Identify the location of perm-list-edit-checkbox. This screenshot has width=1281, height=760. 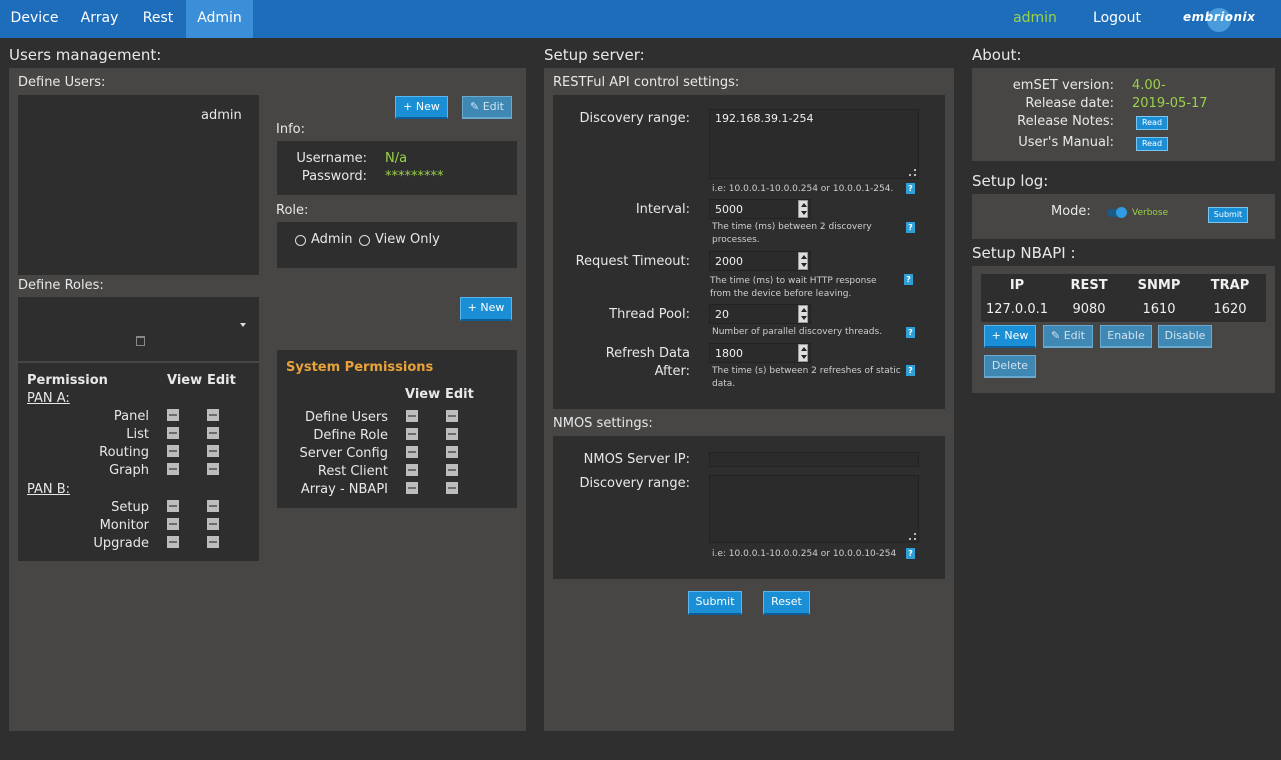
(213, 433).